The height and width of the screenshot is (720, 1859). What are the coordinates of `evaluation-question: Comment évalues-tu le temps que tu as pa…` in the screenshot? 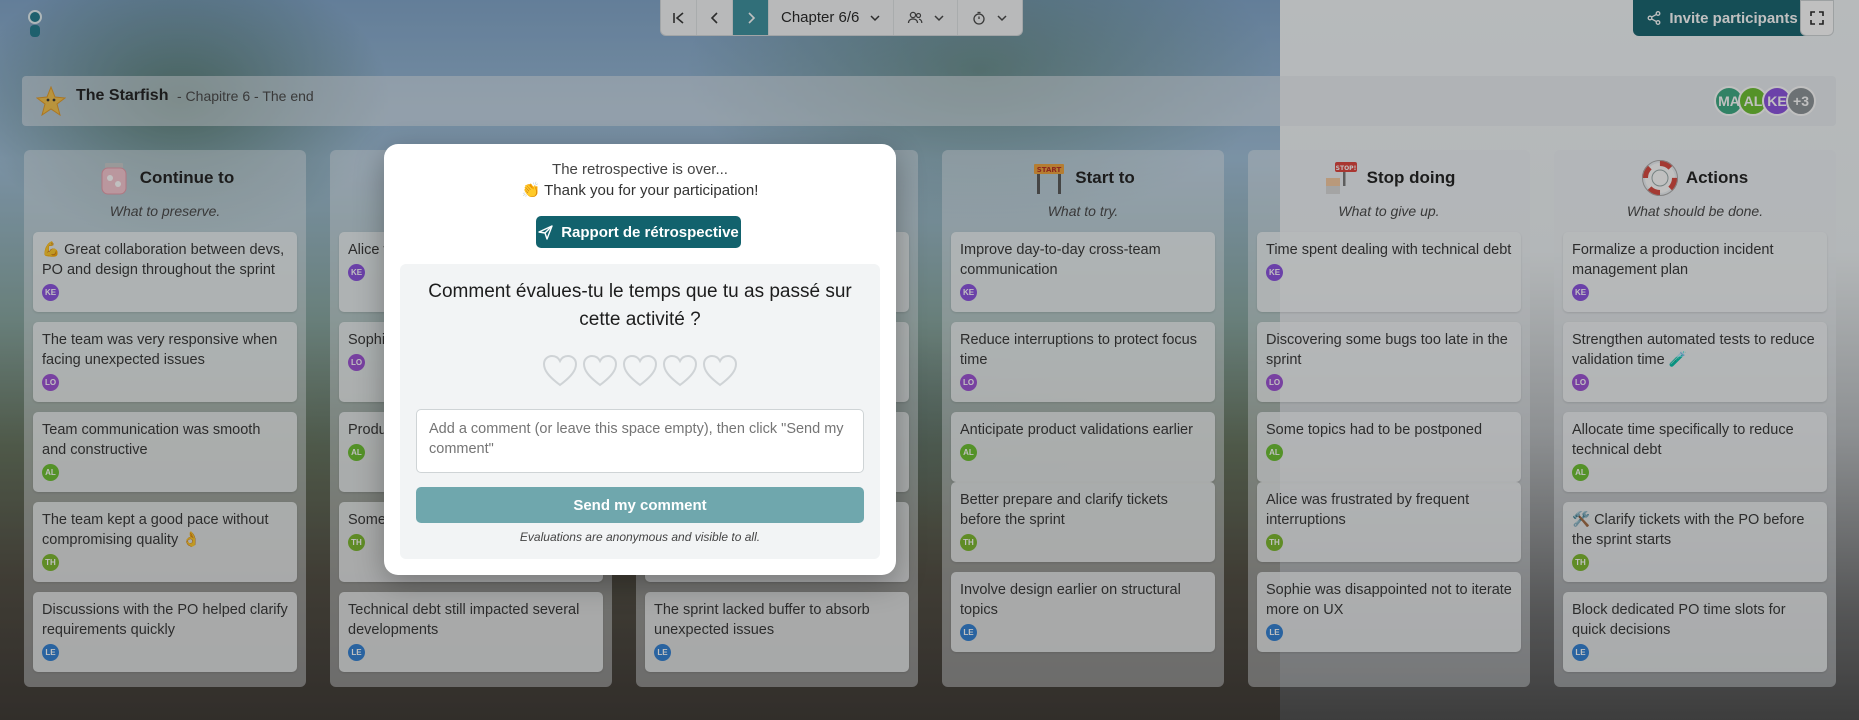 It's located at (640, 305).